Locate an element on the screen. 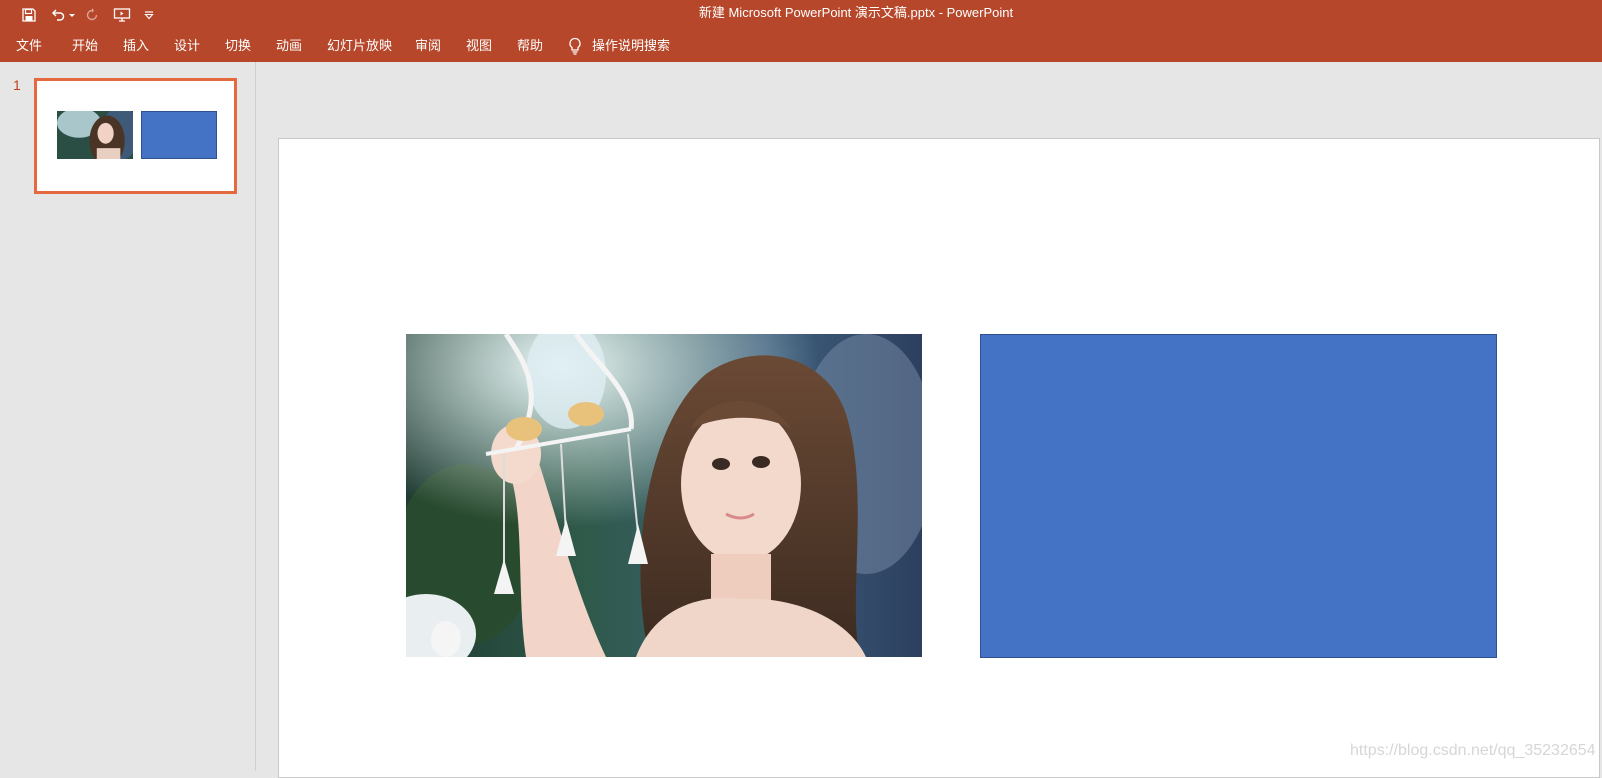 Image resolution: width=1602 pixels, height=778 pixels. lightbulb-icon is located at coordinates (575, 46).